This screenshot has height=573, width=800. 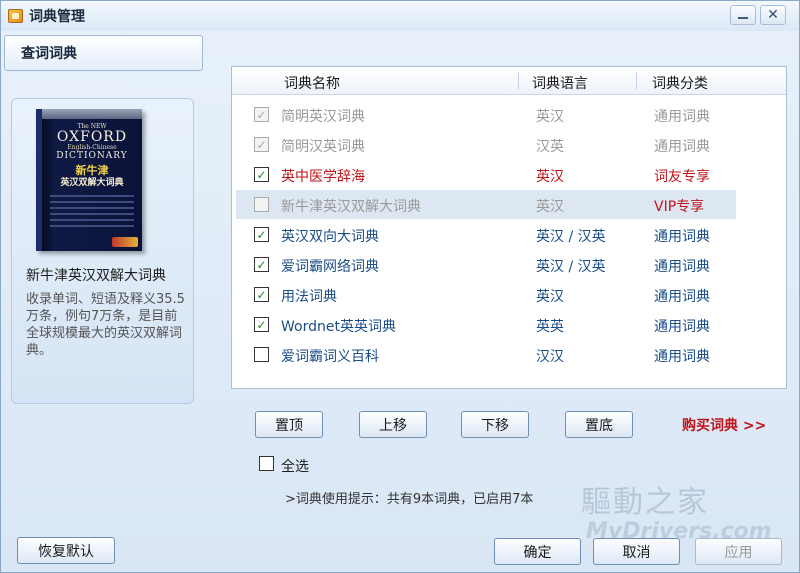 I want to click on watermark-text: 驅動之家, so click(x=645, y=502).